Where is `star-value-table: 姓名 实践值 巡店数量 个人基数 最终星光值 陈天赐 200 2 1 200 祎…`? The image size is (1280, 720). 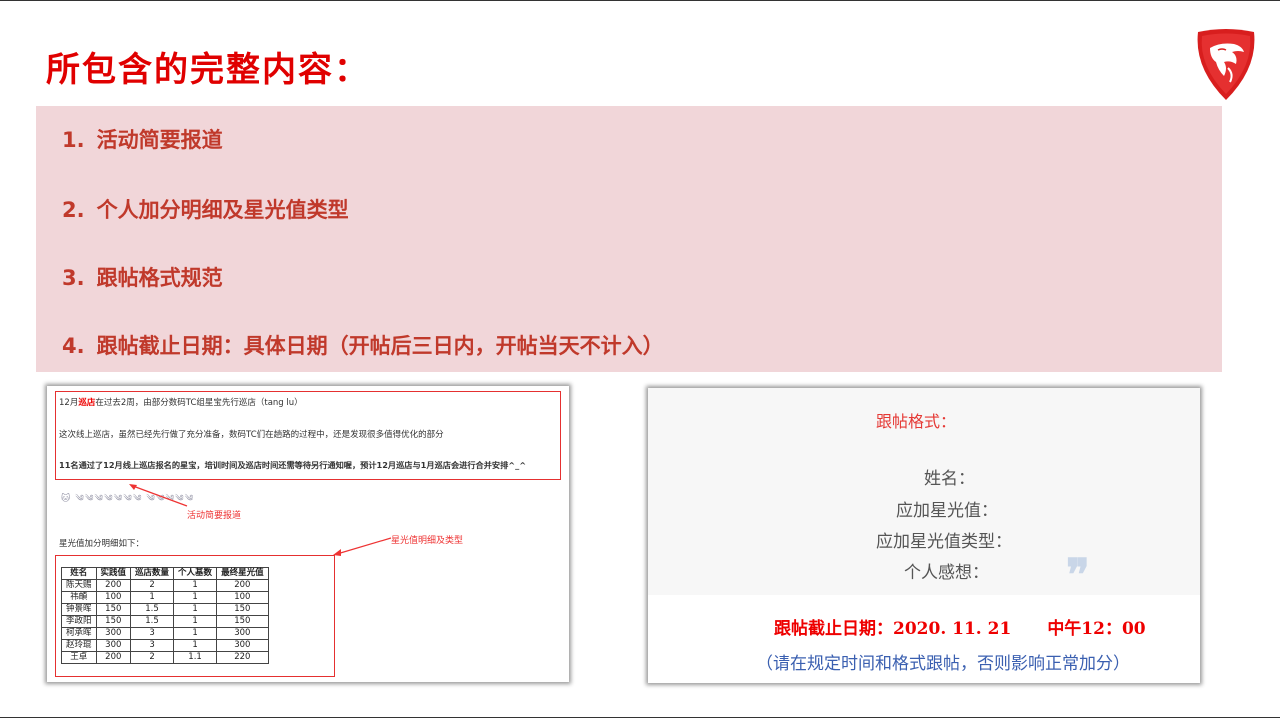
star-value-table: 姓名 实践值 巡店数量 个人基数 最终星光值 陈天赐 200 2 1 200 祎… is located at coordinates (165, 615).